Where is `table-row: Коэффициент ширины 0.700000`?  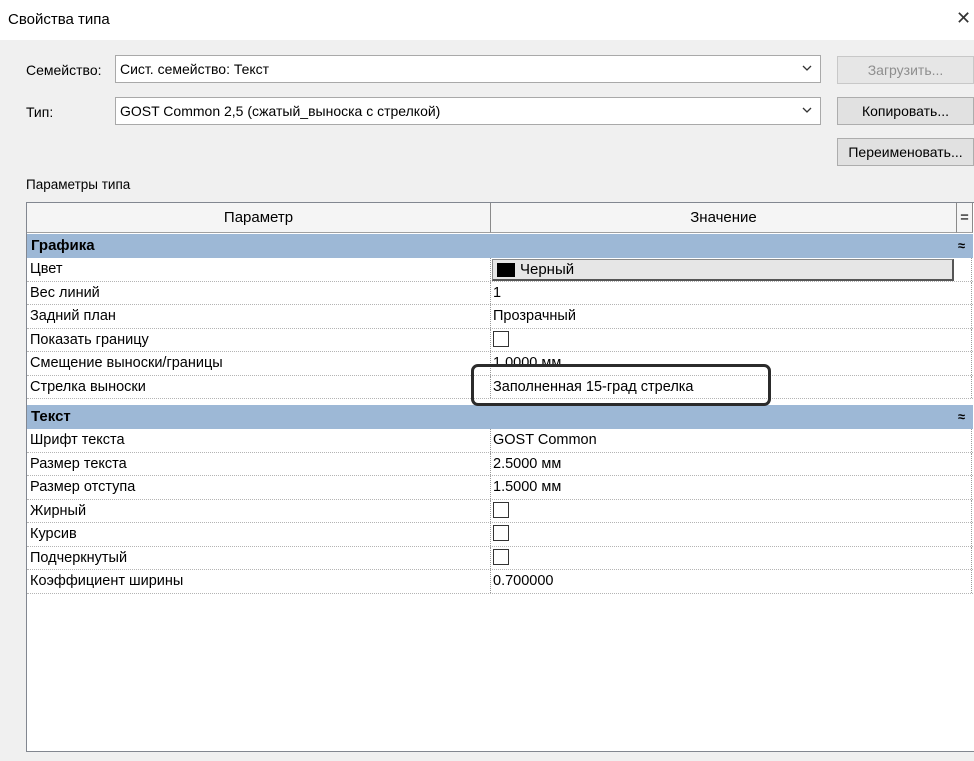 table-row: Коэффициент ширины 0.700000 is located at coordinates (500, 582).